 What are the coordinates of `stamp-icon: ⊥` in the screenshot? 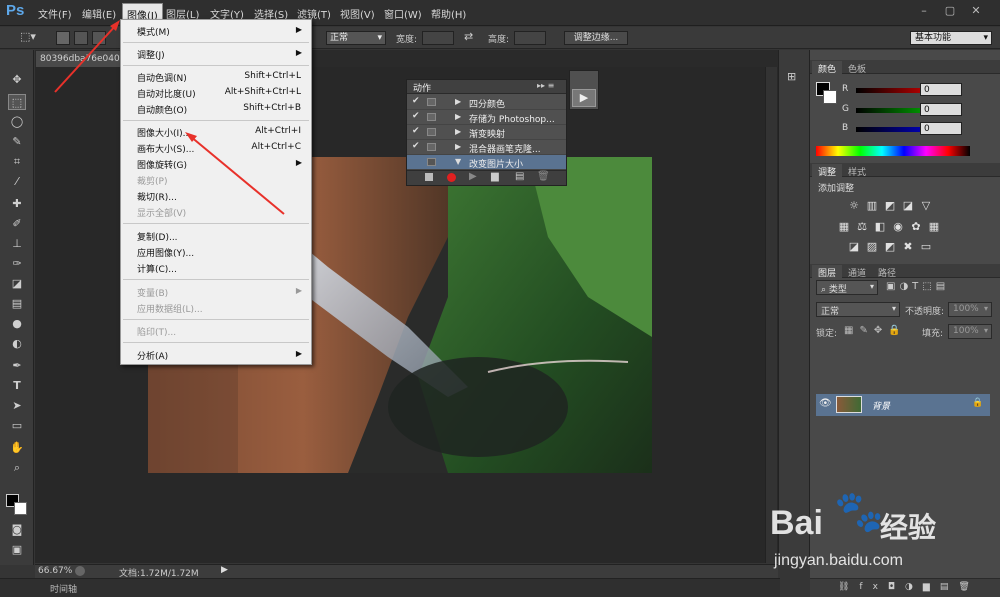 It's located at (17, 244).